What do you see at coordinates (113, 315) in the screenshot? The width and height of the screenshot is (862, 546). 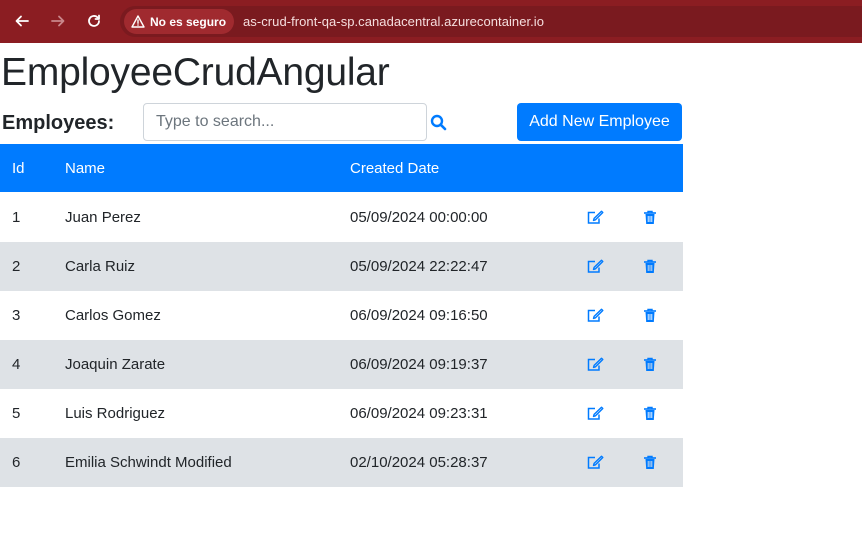 I see `cell-name: Carlos Gomez` at bounding box center [113, 315].